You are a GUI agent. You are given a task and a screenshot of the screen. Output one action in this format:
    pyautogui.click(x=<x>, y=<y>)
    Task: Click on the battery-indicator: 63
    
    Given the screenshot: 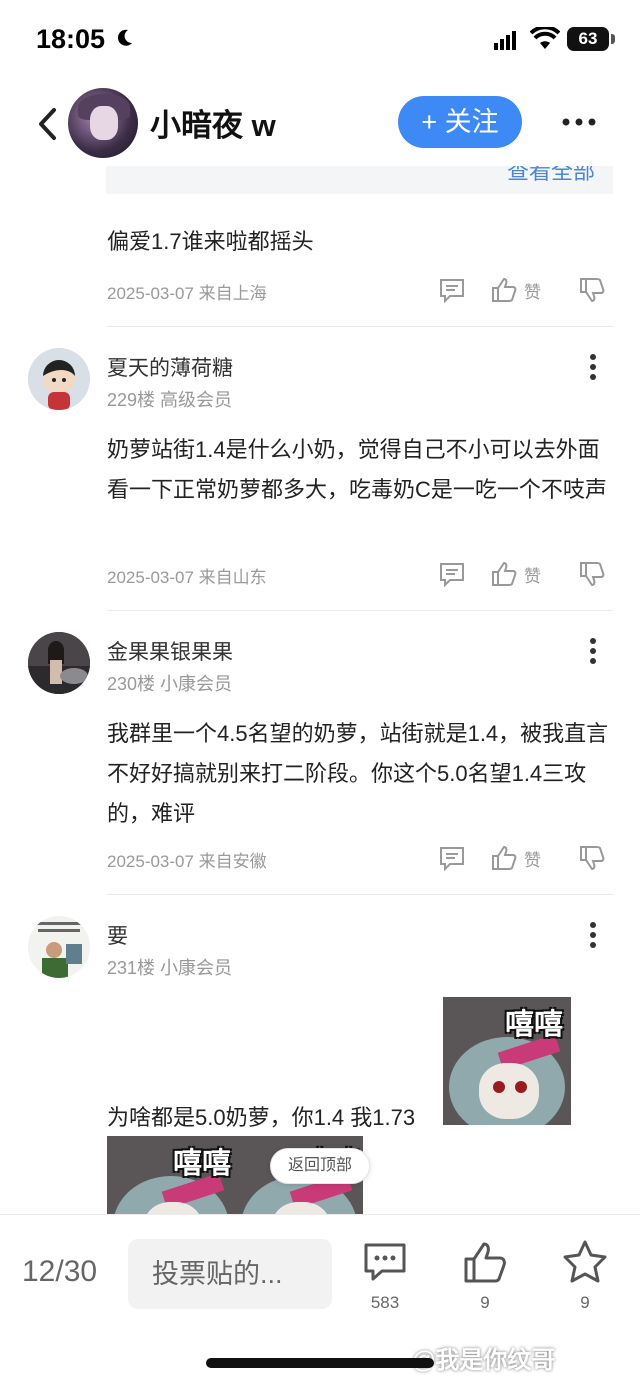 What is the action you would take?
    pyautogui.click(x=588, y=39)
    